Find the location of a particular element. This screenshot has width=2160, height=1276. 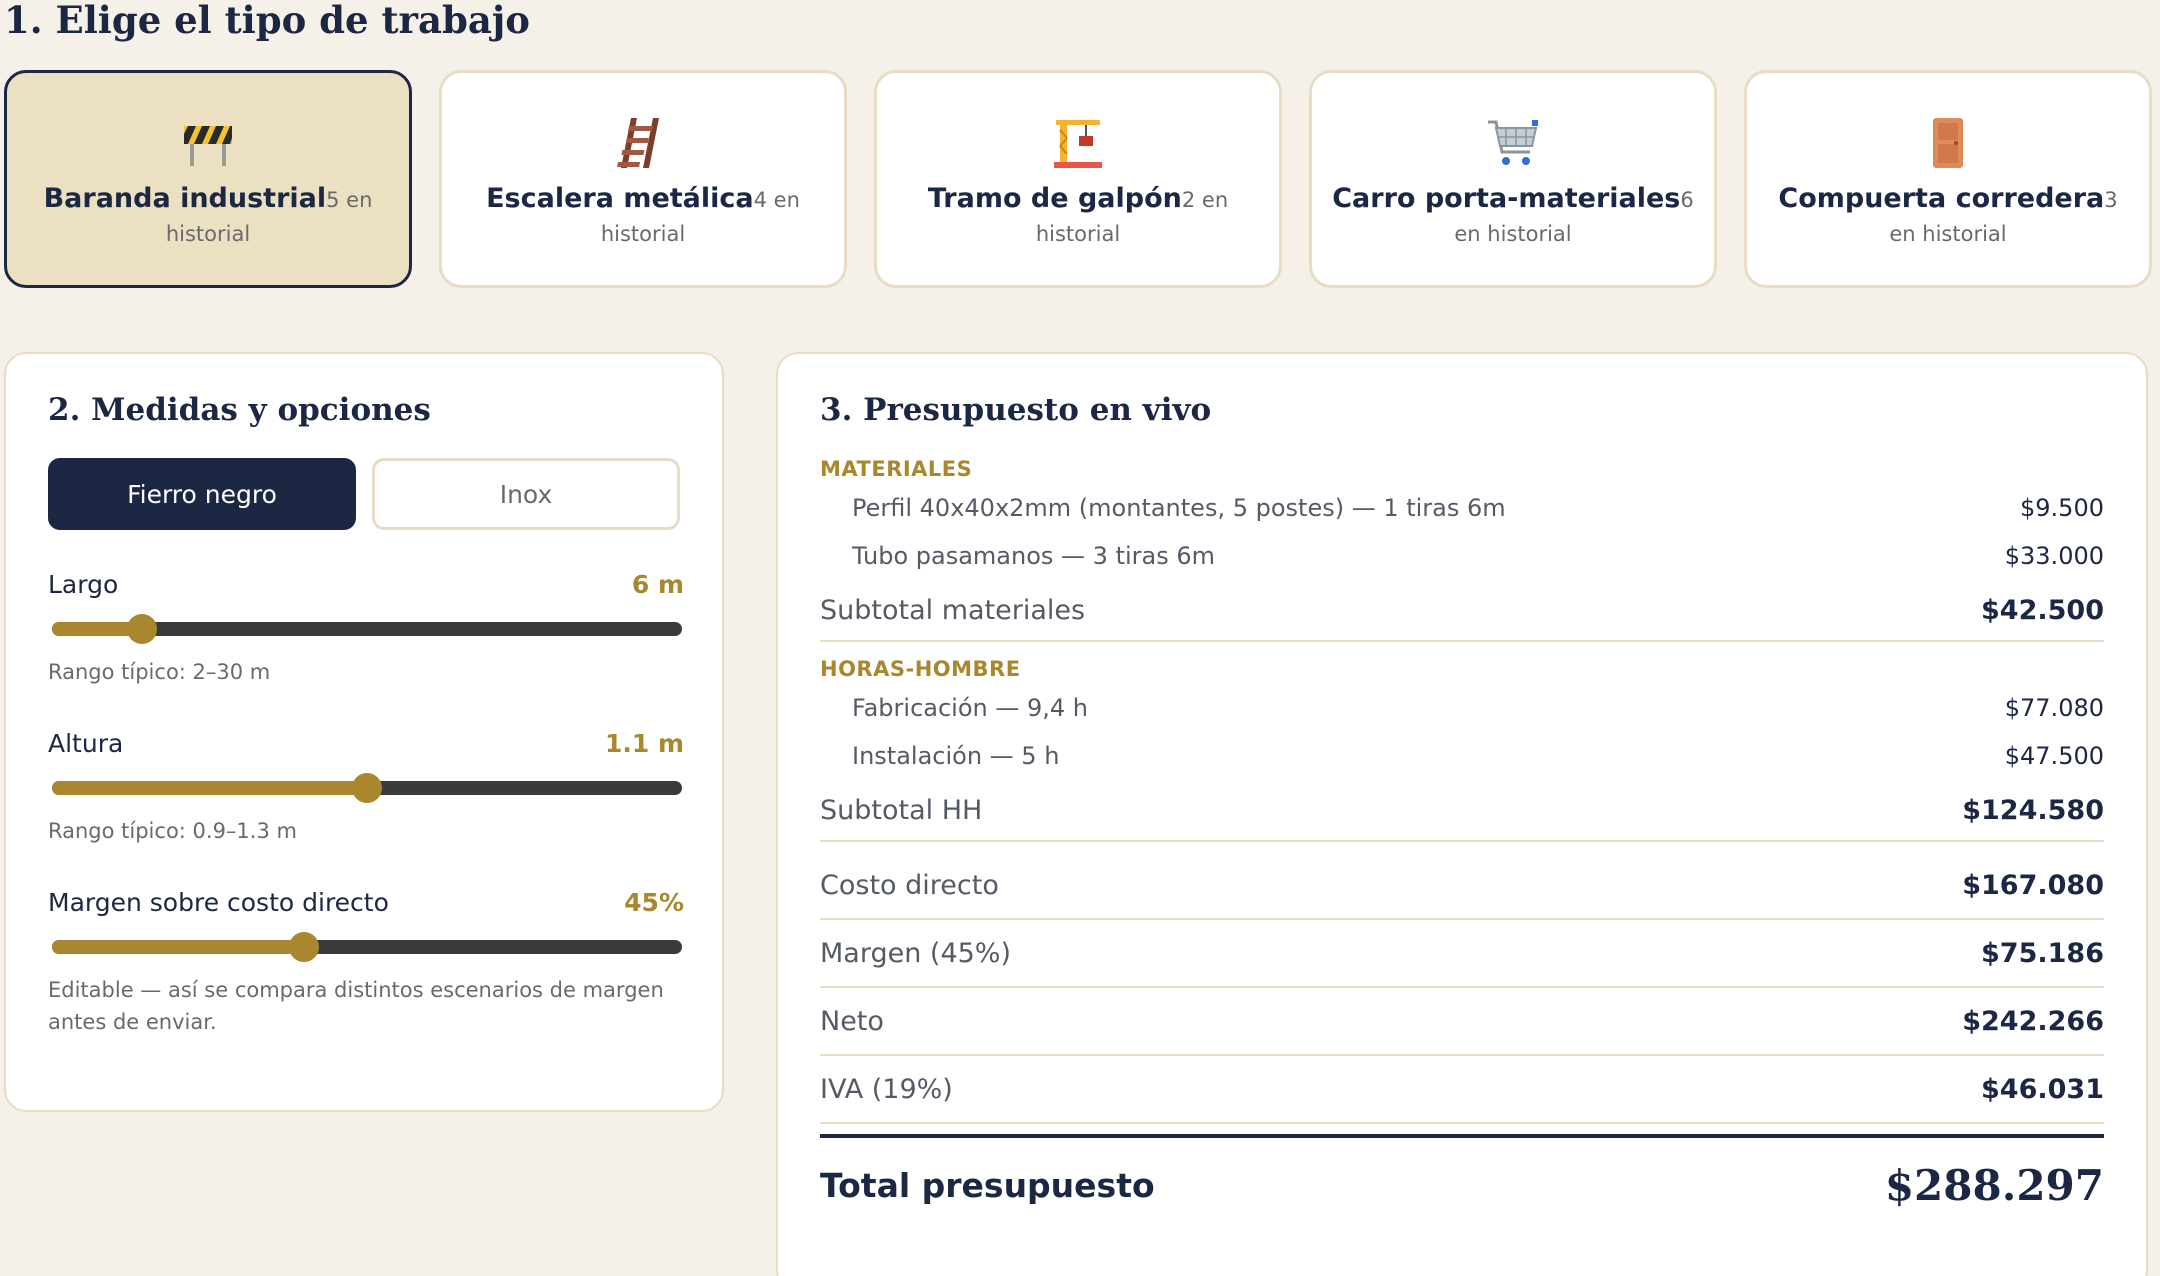

item-value: $77.080 is located at coordinates (2054, 708).